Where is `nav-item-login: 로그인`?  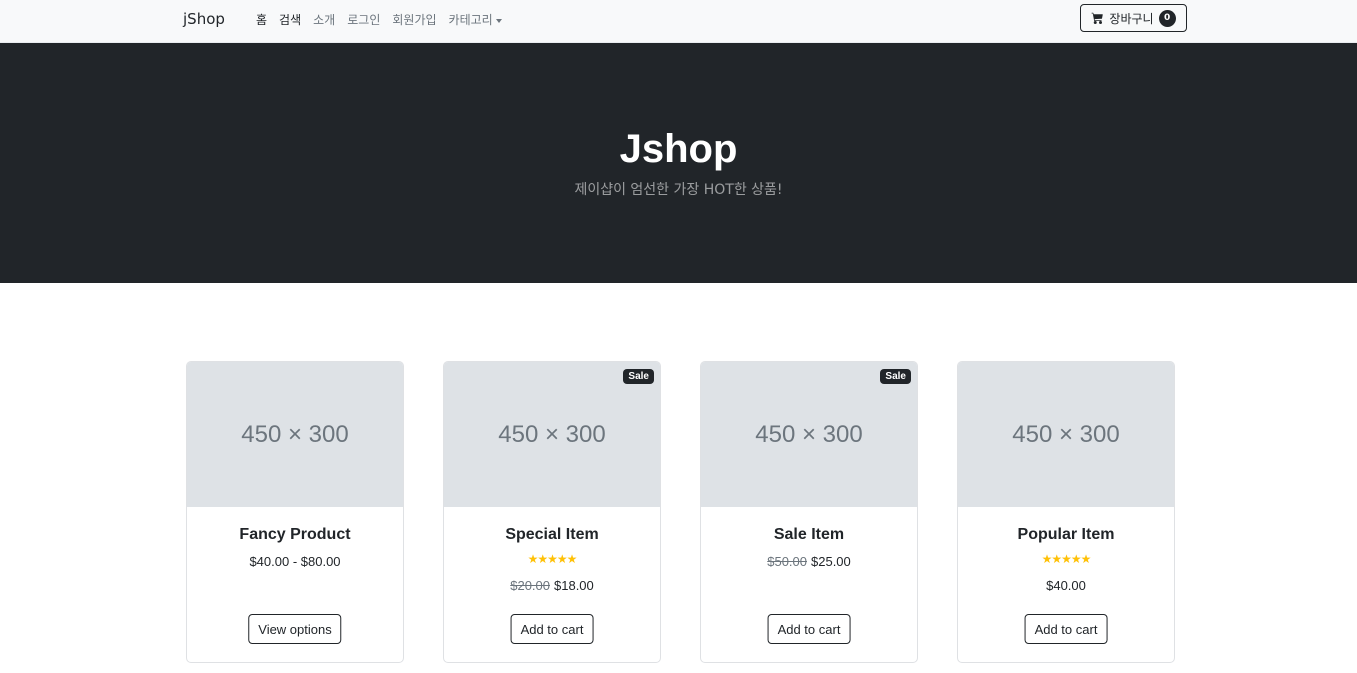
nav-item-login: 로그인 is located at coordinates (363, 19).